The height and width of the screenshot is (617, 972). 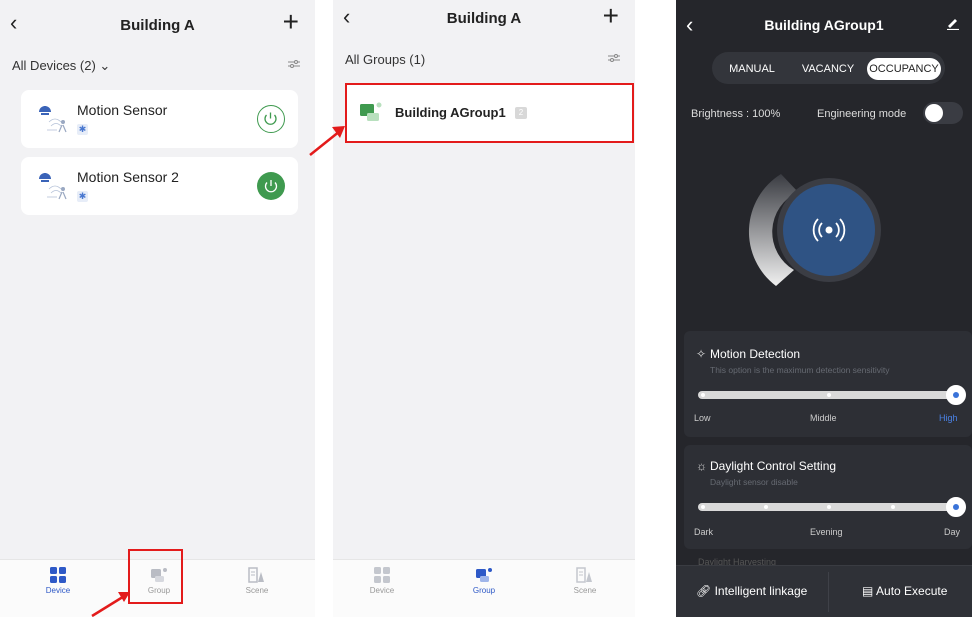 What do you see at coordinates (484, 575) in the screenshot?
I see `group-icon` at bounding box center [484, 575].